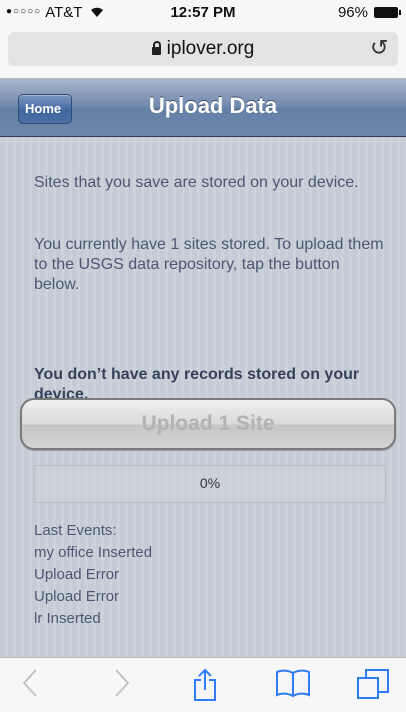 The image size is (406, 712). What do you see at coordinates (373, 684) in the screenshot?
I see `tabs-icon` at bounding box center [373, 684].